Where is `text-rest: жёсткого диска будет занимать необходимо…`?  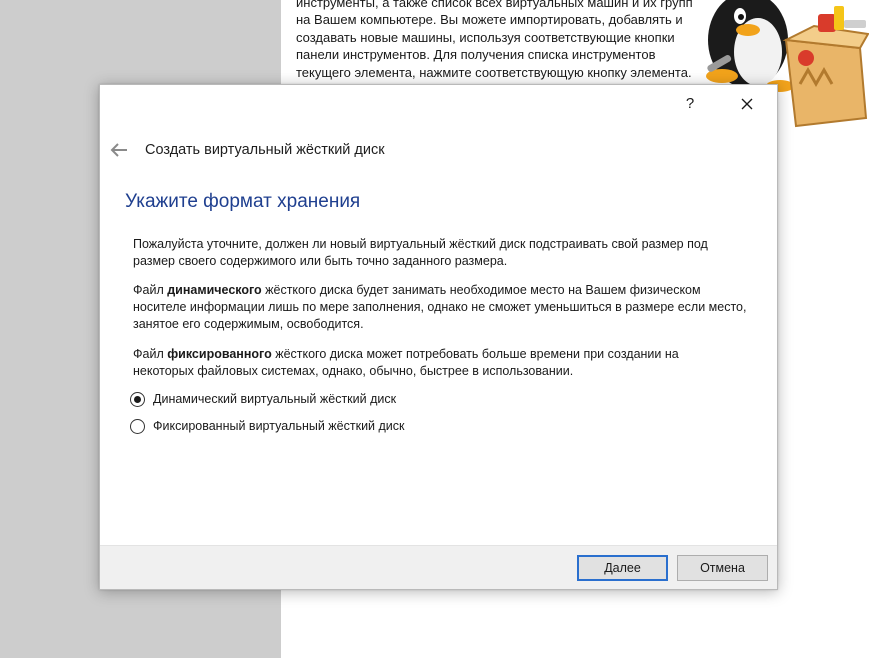
text-rest: жёсткого диска будет занимать необходимо… is located at coordinates (481, 290).